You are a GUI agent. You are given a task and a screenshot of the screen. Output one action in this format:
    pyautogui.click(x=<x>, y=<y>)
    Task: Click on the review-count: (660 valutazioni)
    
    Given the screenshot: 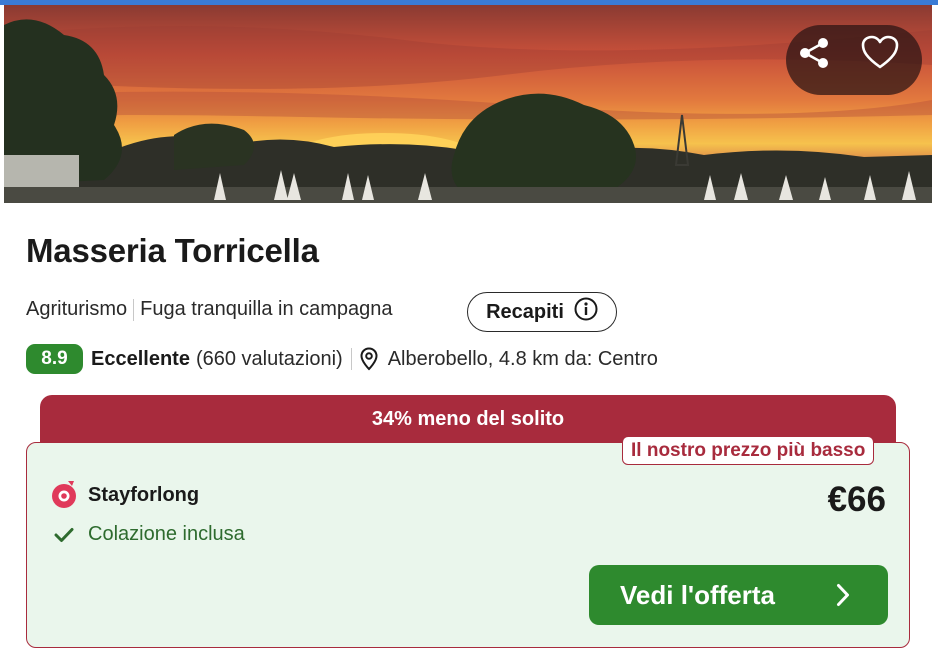 What is the action you would take?
    pyautogui.click(x=269, y=359)
    